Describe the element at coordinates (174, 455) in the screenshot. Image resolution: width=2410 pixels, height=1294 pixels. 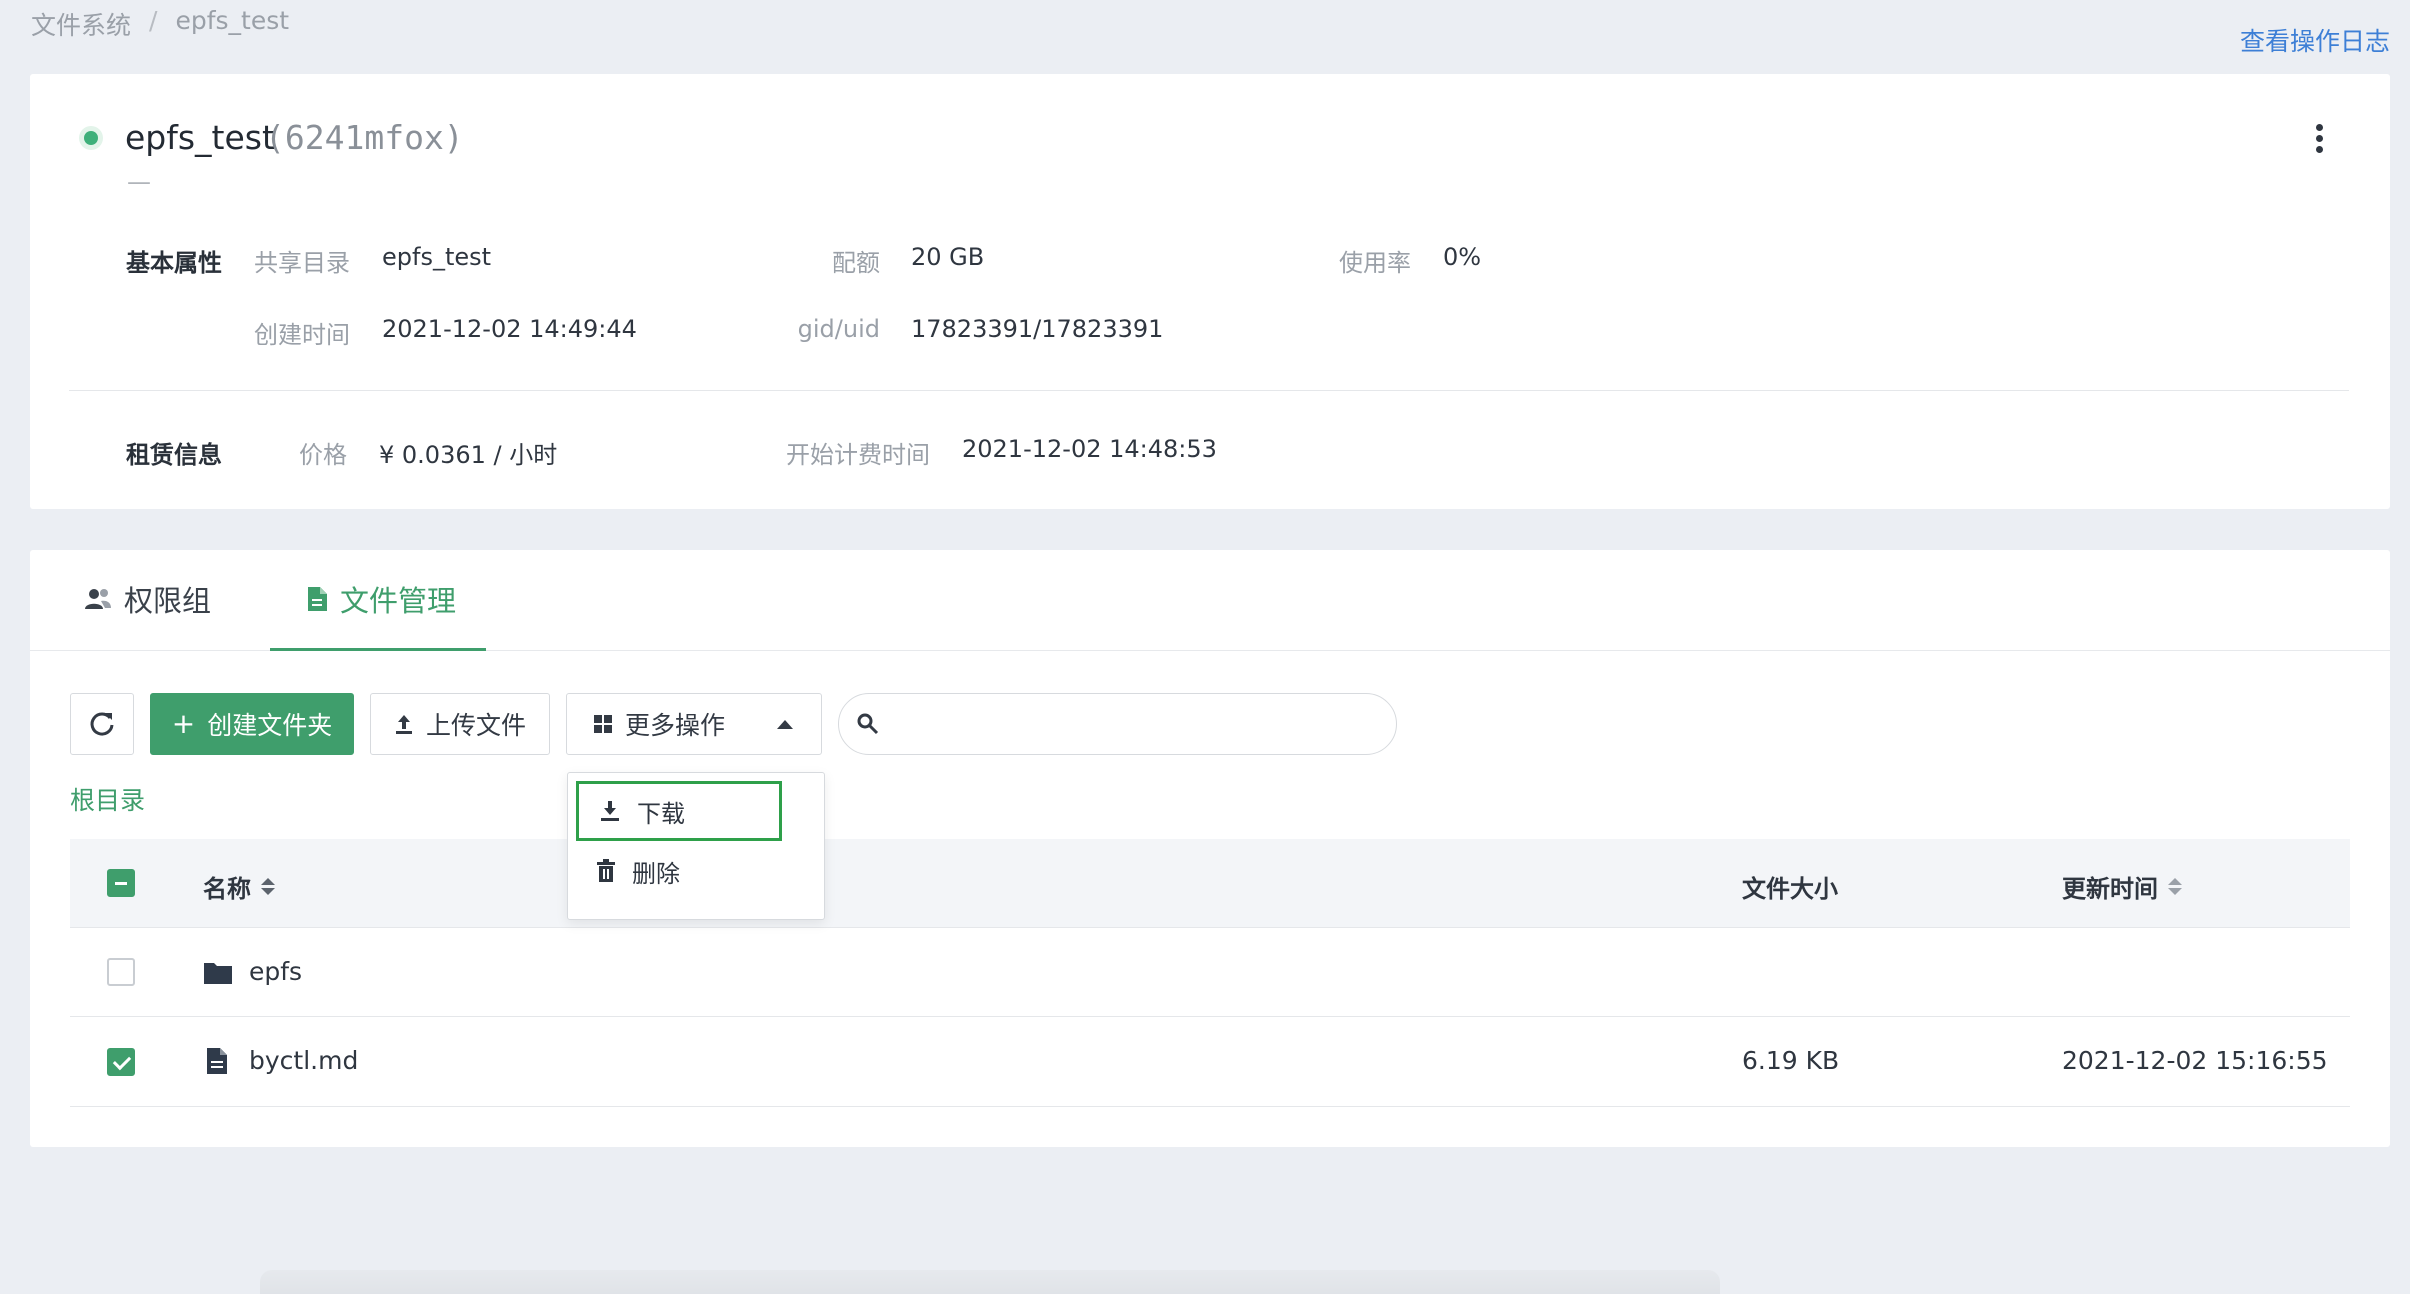
I see `rent-info-title: 租赁信息` at that location.